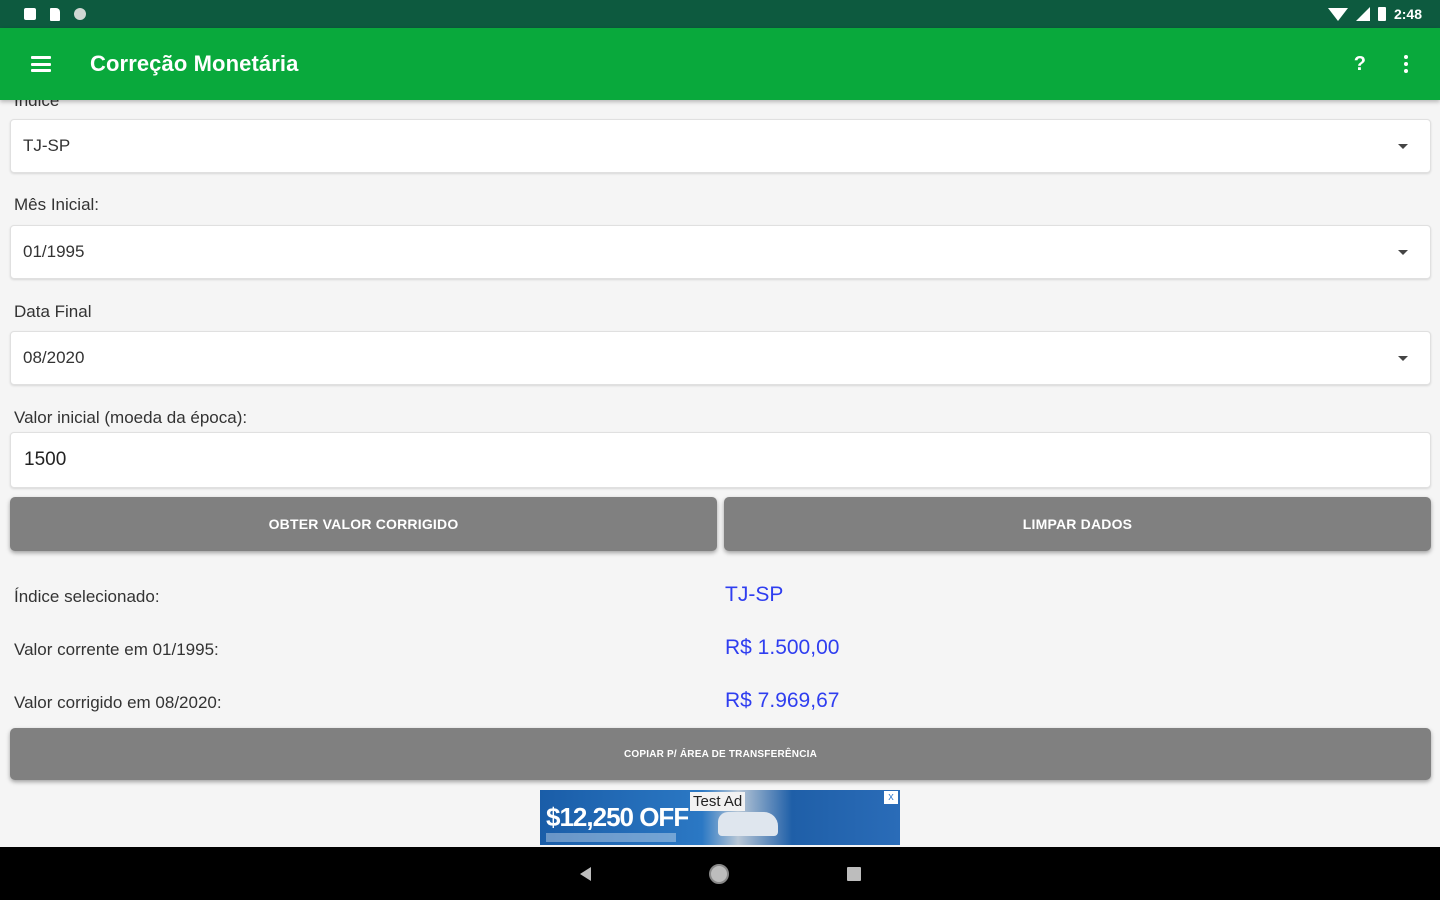  I want to click on valor-inicial-label: Valor inicial (moeda da época):, so click(131, 417).